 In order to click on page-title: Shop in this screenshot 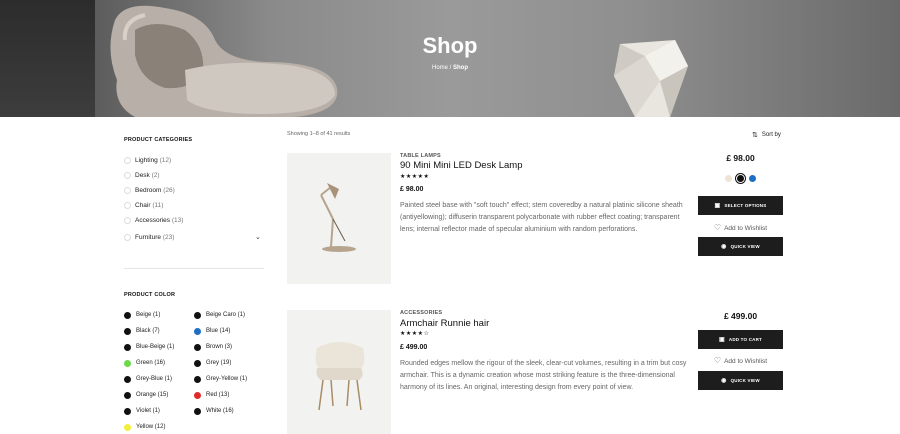, I will do `click(450, 45)`.